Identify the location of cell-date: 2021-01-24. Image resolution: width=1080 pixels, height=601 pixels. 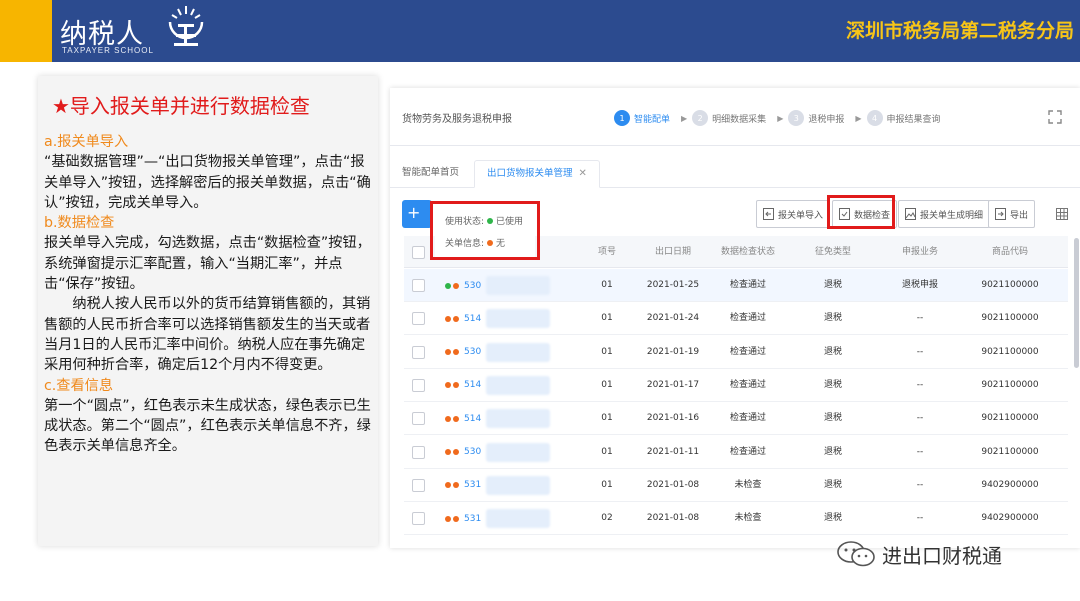
(673, 318).